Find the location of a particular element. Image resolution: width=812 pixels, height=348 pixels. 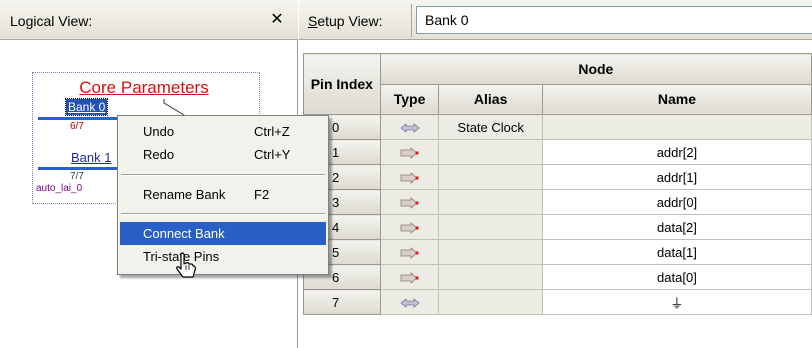

pin-index-cell: 7 is located at coordinates (342, 302).